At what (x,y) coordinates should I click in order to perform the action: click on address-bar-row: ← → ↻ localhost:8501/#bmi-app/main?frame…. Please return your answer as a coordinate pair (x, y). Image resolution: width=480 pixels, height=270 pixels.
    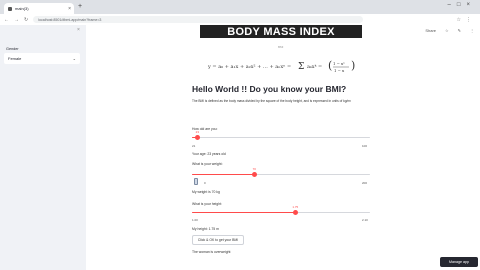
    Looking at the image, I should click on (240, 19).